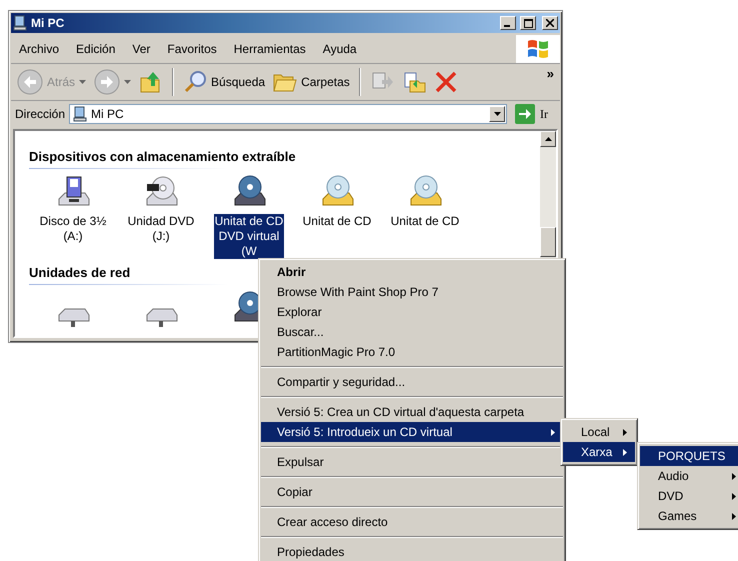 This screenshot has width=738, height=561. I want to click on search-icon, so click(195, 82).